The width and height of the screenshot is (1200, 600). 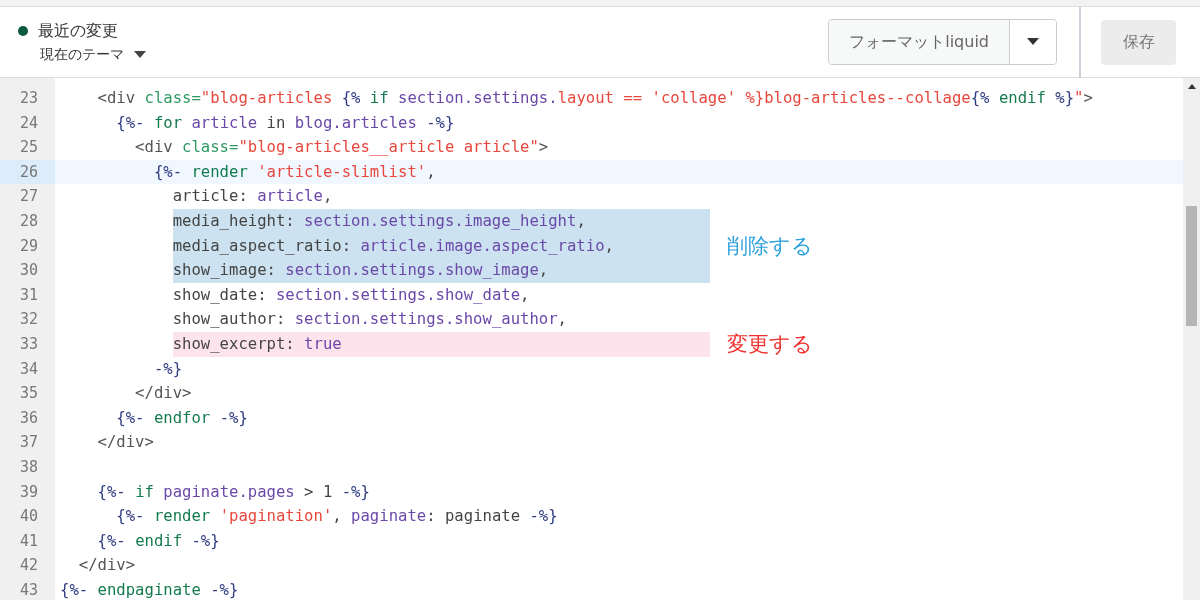 What do you see at coordinates (1191, 86) in the screenshot?
I see `scroll-up-icon` at bounding box center [1191, 86].